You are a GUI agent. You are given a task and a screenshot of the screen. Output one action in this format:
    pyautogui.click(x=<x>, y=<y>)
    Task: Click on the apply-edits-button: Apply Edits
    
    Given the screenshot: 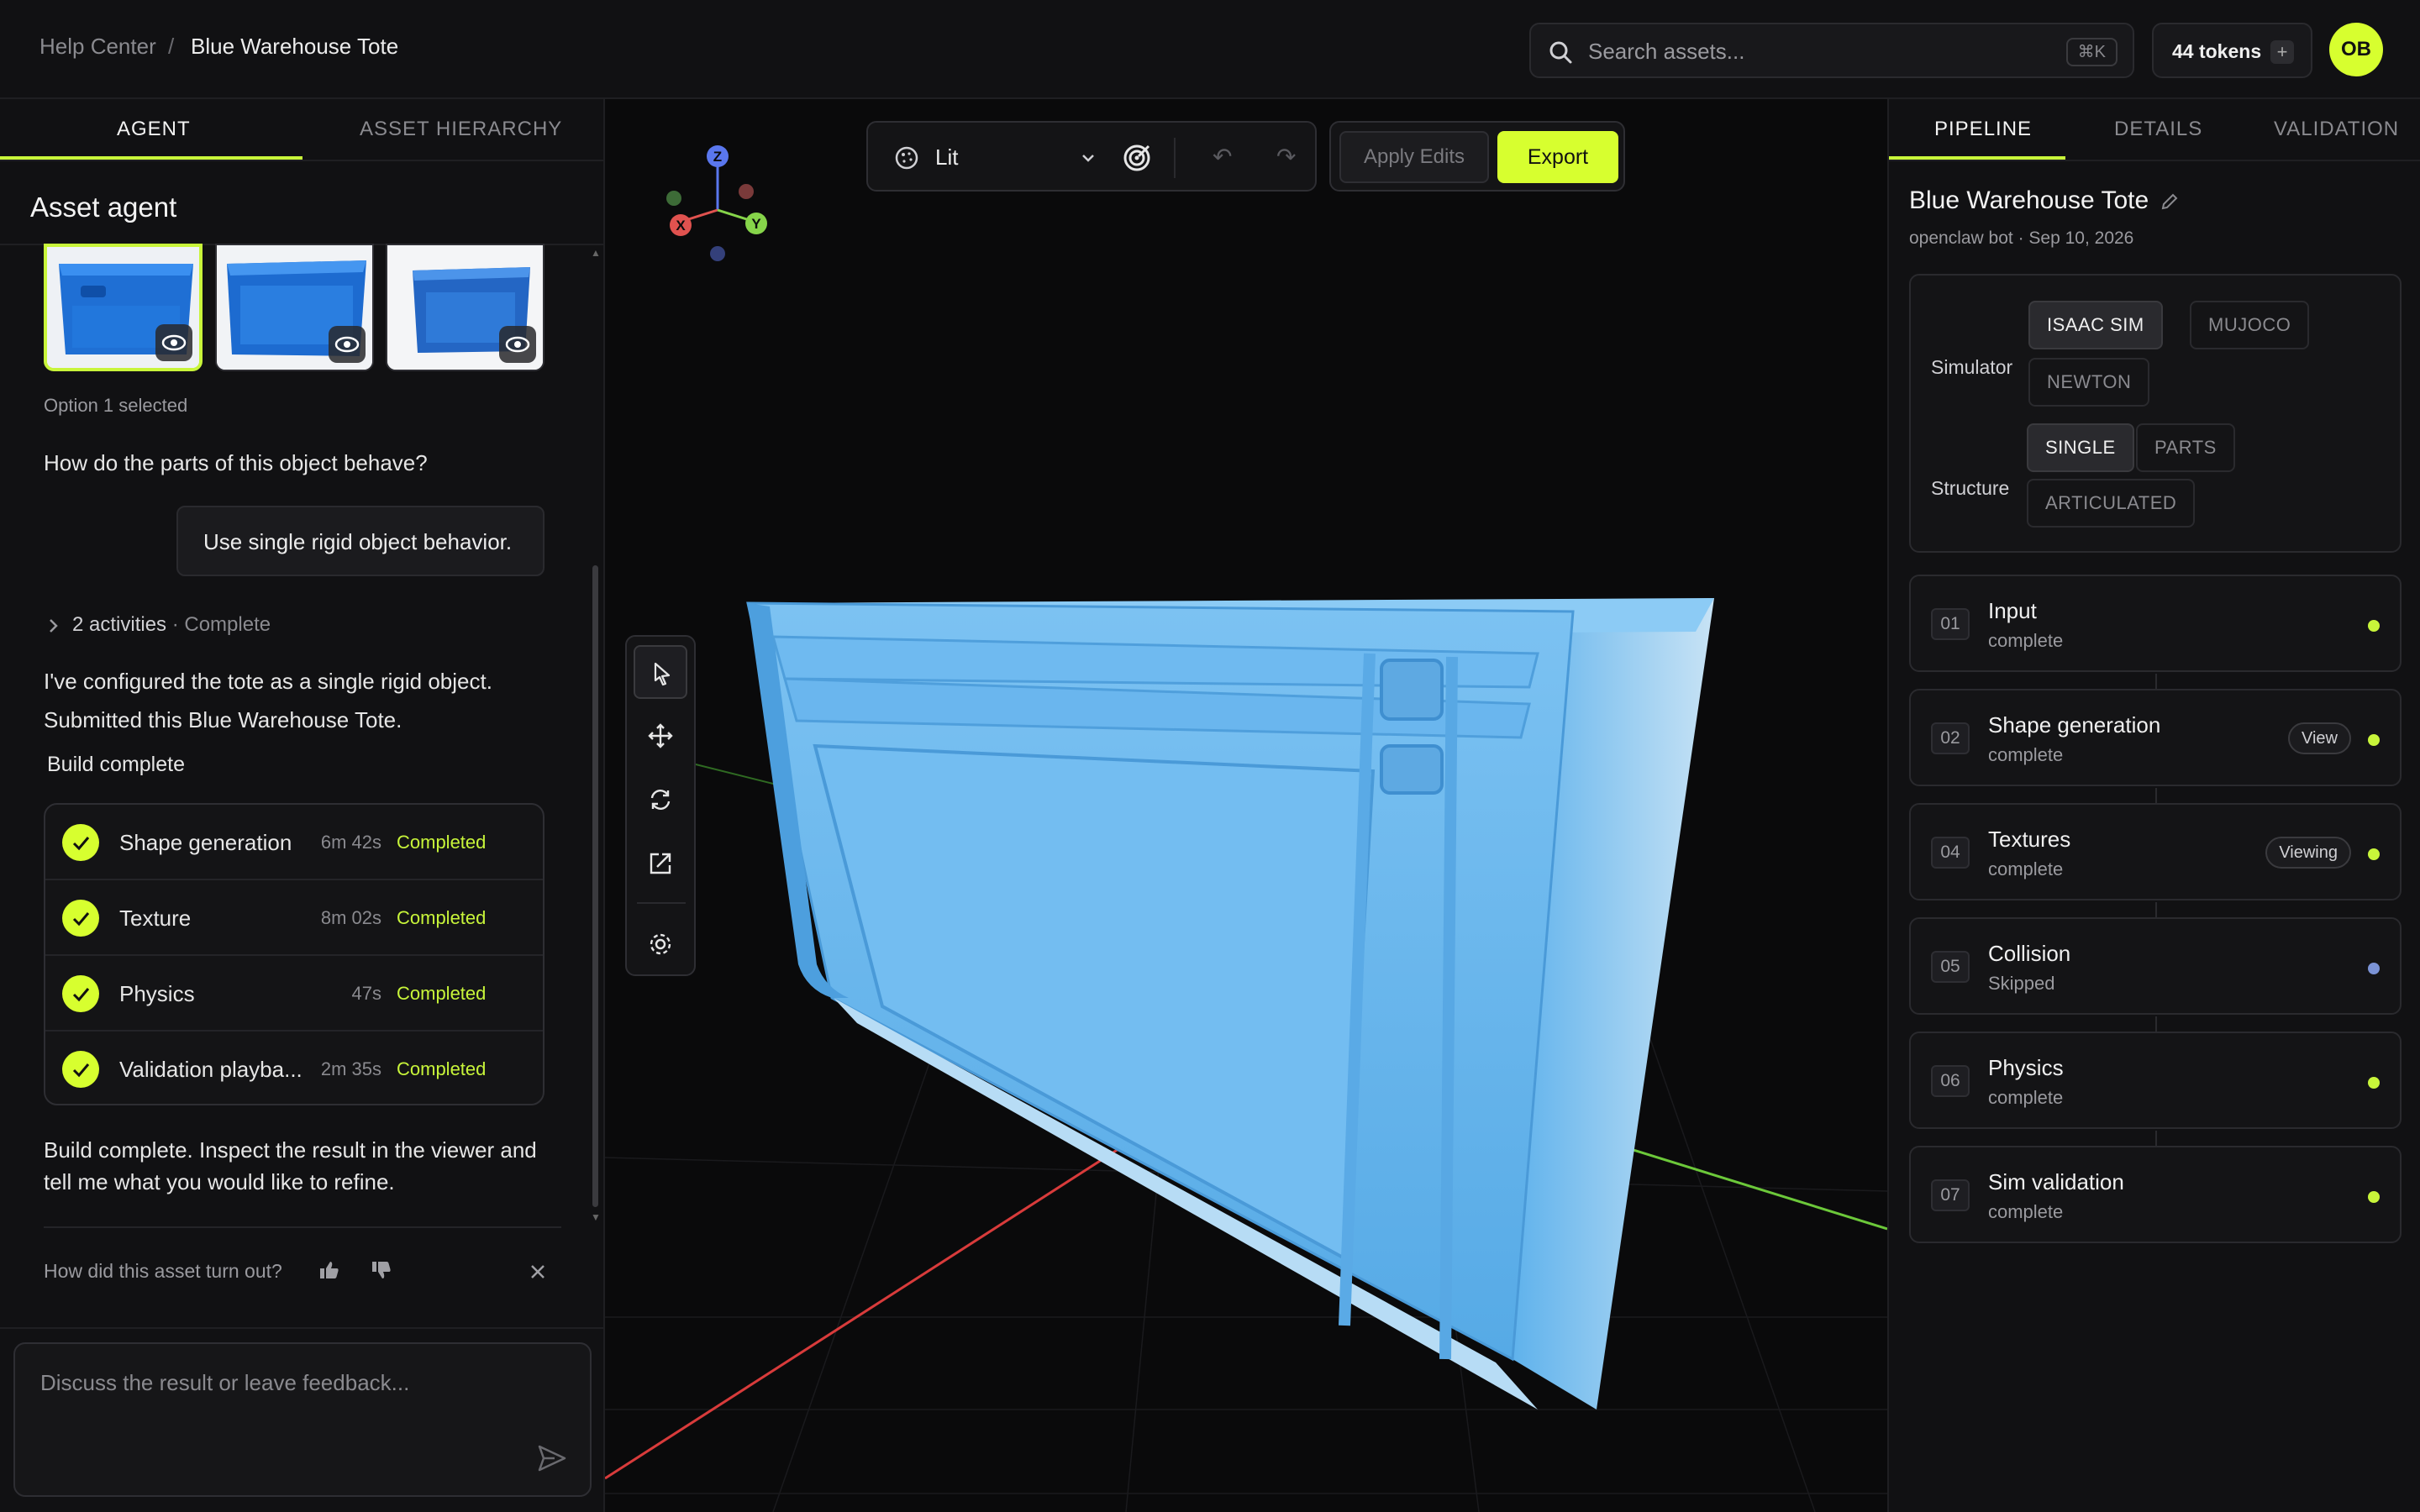 What is the action you would take?
    pyautogui.click(x=1414, y=157)
    